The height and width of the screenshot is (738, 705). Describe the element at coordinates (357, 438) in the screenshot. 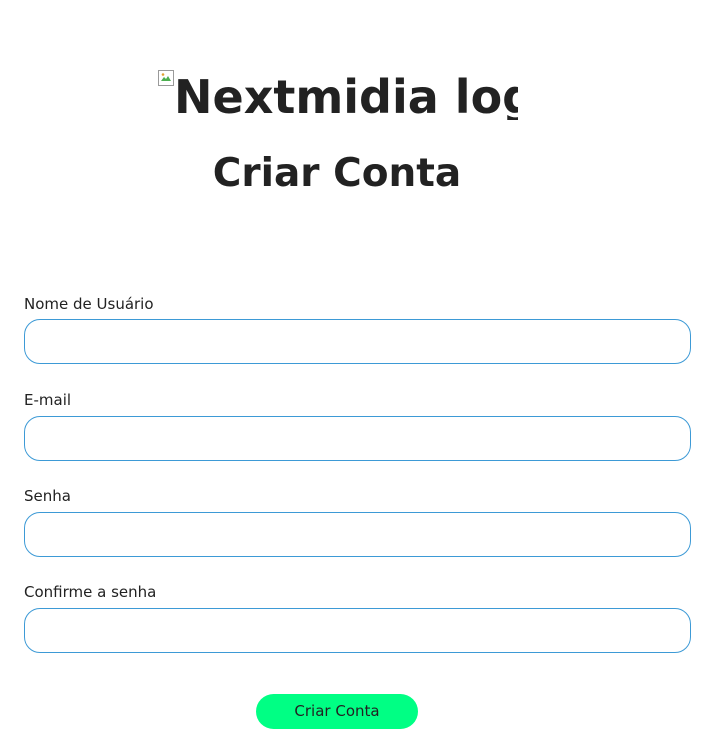

I see `email-input` at that location.